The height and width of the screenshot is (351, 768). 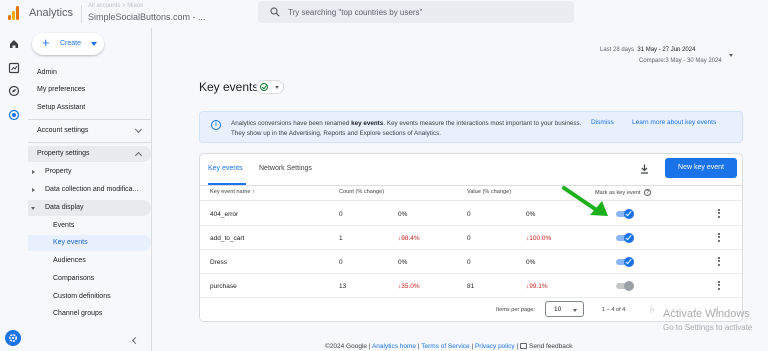 What do you see at coordinates (14, 189) in the screenshot?
I see `icon-rail` at bounding box center [14, 189].